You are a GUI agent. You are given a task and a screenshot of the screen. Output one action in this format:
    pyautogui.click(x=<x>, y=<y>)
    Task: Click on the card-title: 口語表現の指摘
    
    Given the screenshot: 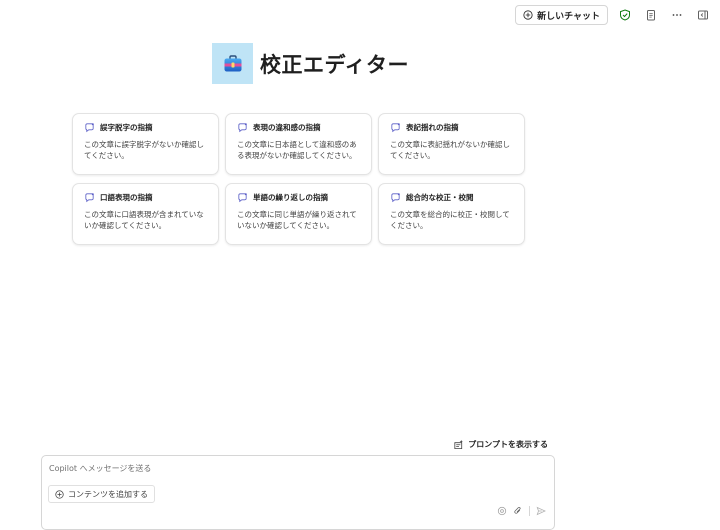 What is the action you would take?
    pyautogui.click(x=126, y=197)
    